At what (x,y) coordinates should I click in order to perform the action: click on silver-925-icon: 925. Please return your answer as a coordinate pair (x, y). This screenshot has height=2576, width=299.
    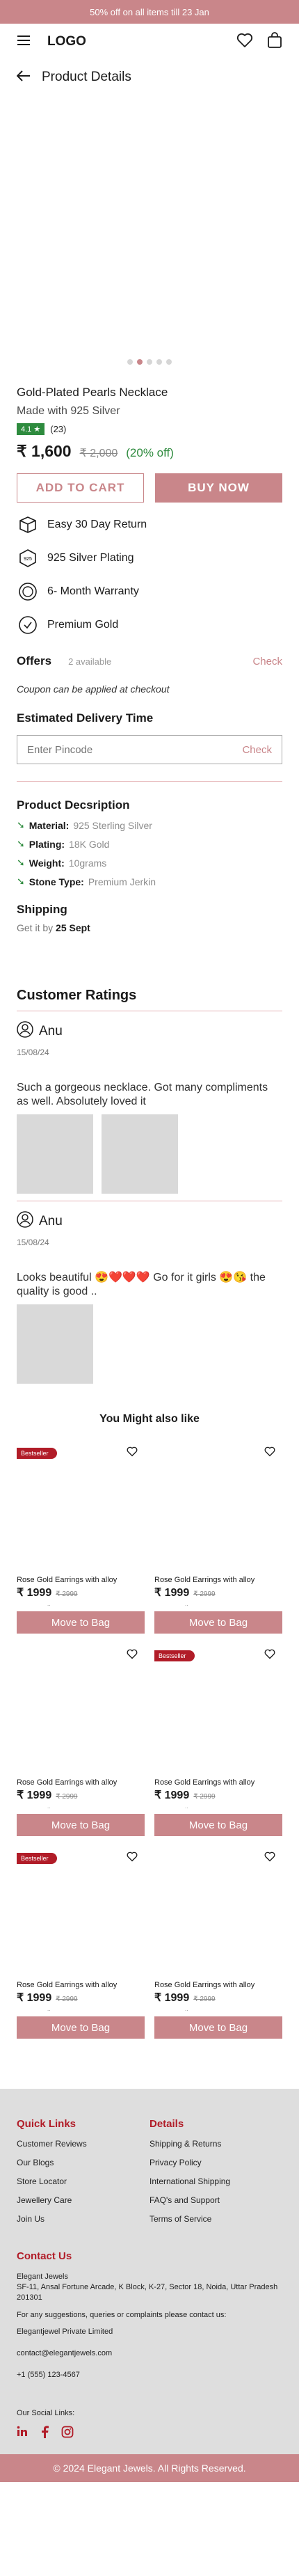
    Looking at the image, I should click on (28, 558).